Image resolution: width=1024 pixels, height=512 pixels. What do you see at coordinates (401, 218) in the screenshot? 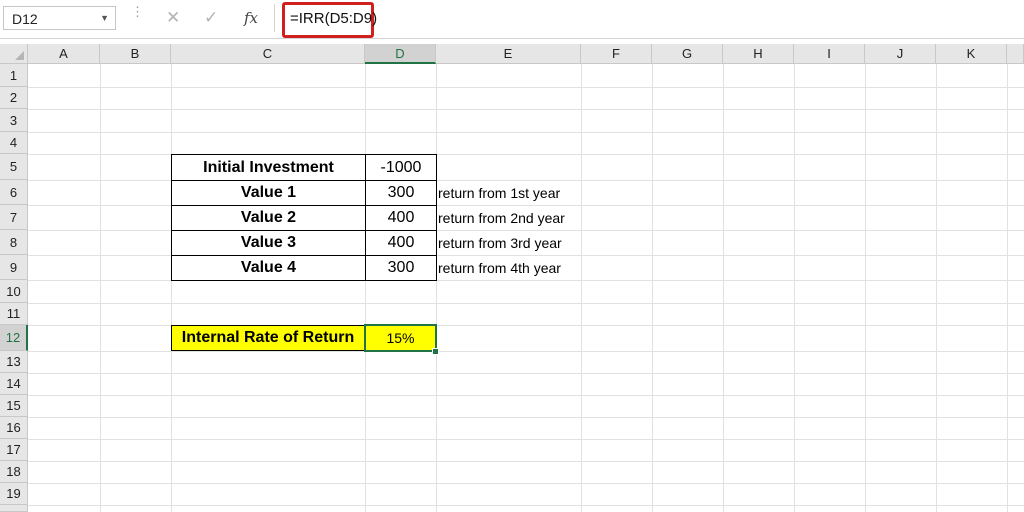
I see `cell-d7: 400` at bounding box center [401, 218].